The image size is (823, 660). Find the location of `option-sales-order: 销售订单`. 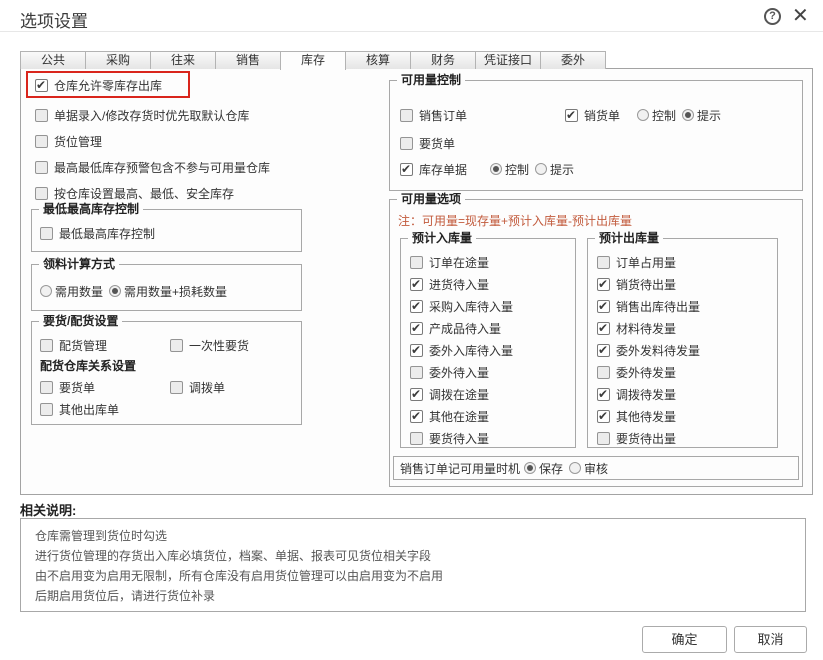

option-sales-order: 销售订单 is located at coordinates (433, 115).